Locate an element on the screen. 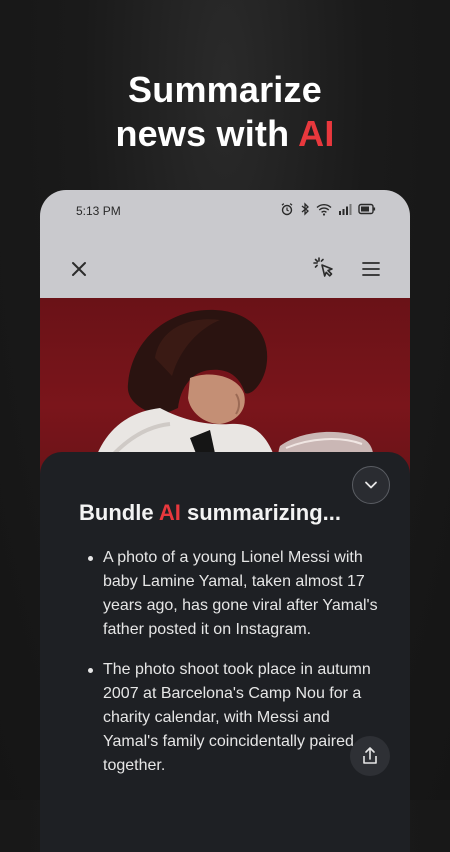 This screenshot has width=450, height=852. headline-line-2: news with AI is located at coordinates (225, 134).